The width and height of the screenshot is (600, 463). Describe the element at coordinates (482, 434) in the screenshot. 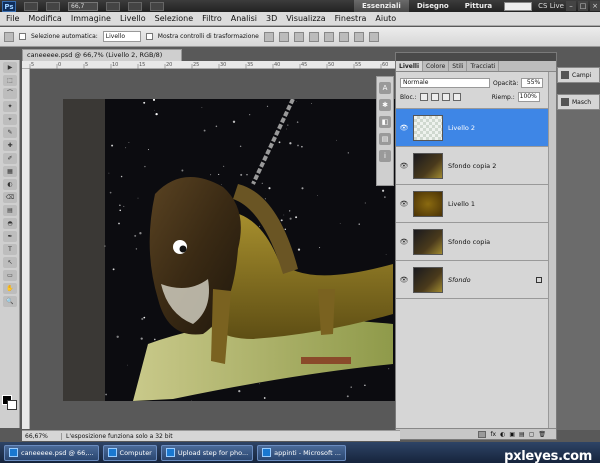

I see `link-layers-icon` at that location.